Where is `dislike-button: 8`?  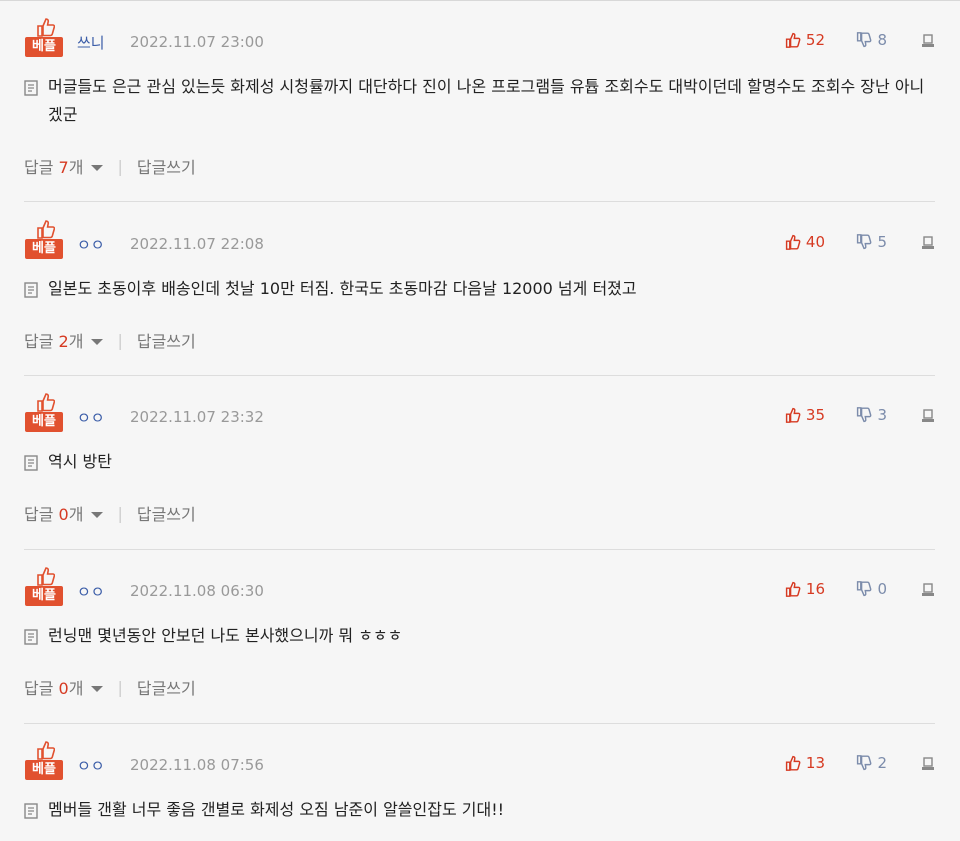 dislike-button: 8 is located at coordinates (871, 40).